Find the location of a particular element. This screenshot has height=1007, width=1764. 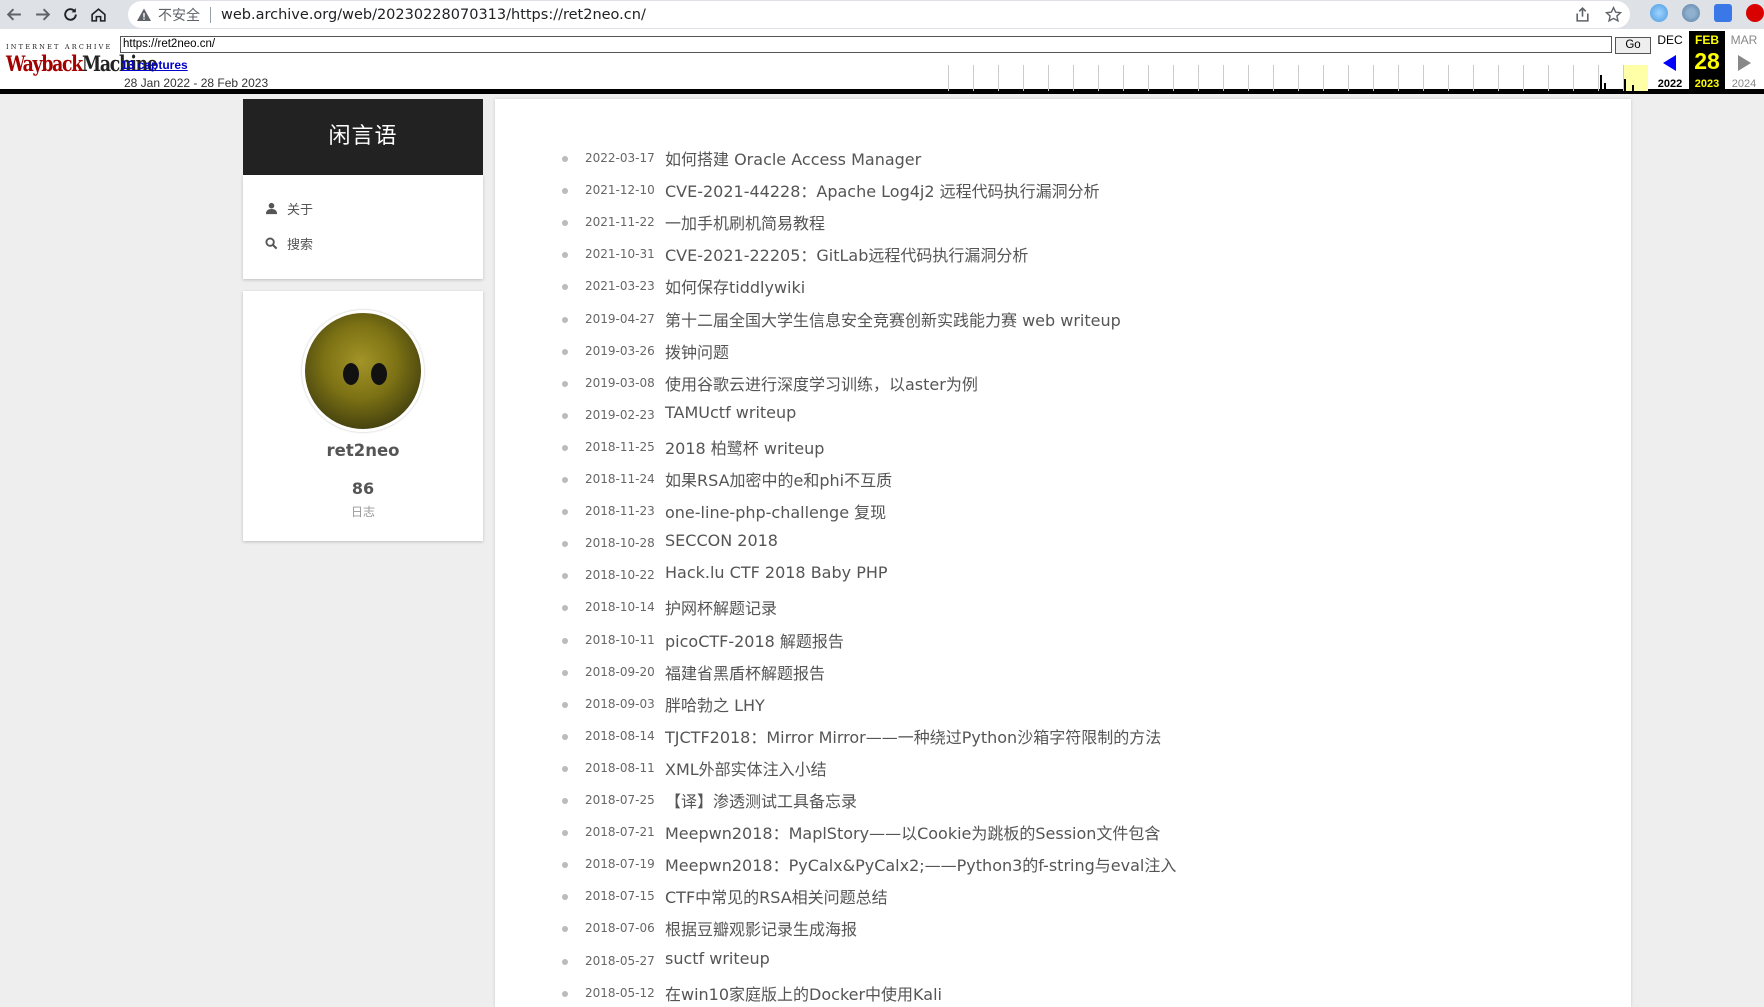

post-title-link: 第十二届全国大学生信息安全竞赛创新实践能力赛 web writeup is located at coordinates (893, 319).